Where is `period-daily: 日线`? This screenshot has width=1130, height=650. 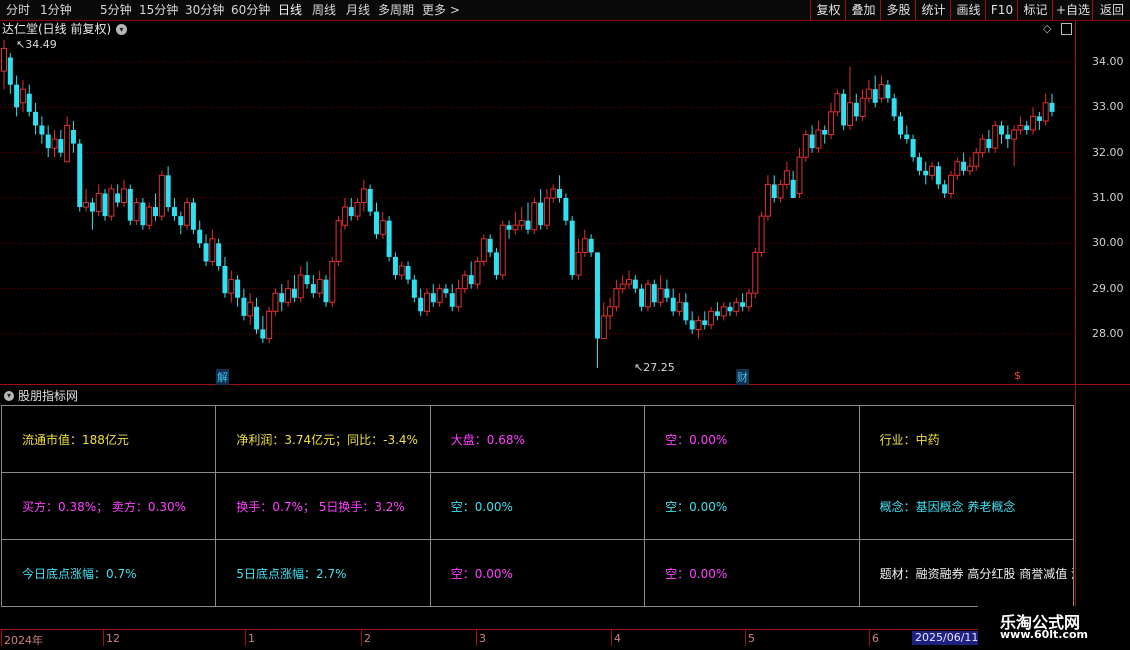 period-daily: 日线 is located at coordinates (290, 10).